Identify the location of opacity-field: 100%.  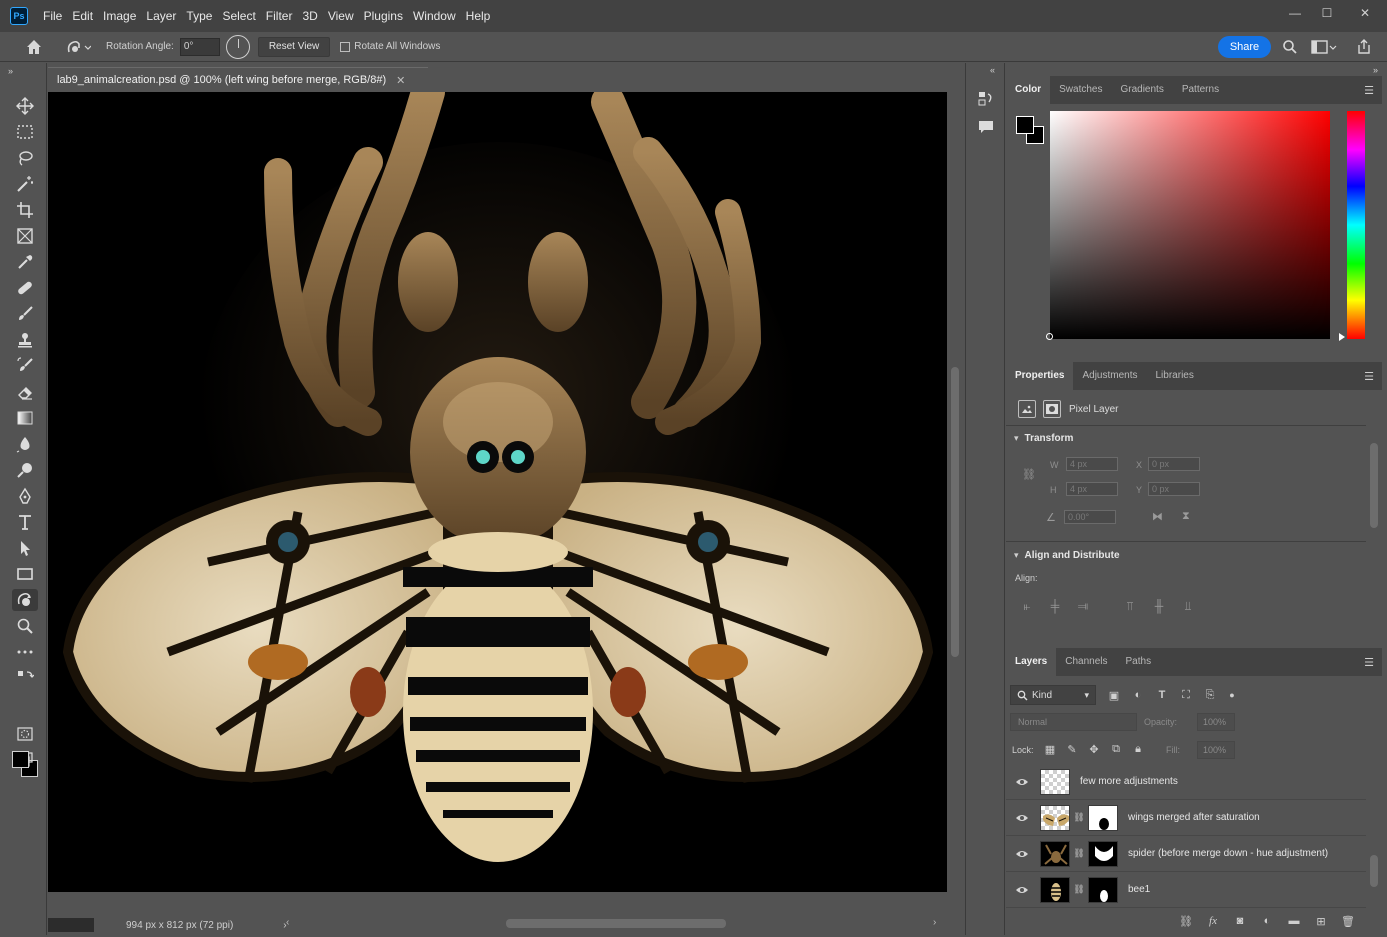
(1216, 722).